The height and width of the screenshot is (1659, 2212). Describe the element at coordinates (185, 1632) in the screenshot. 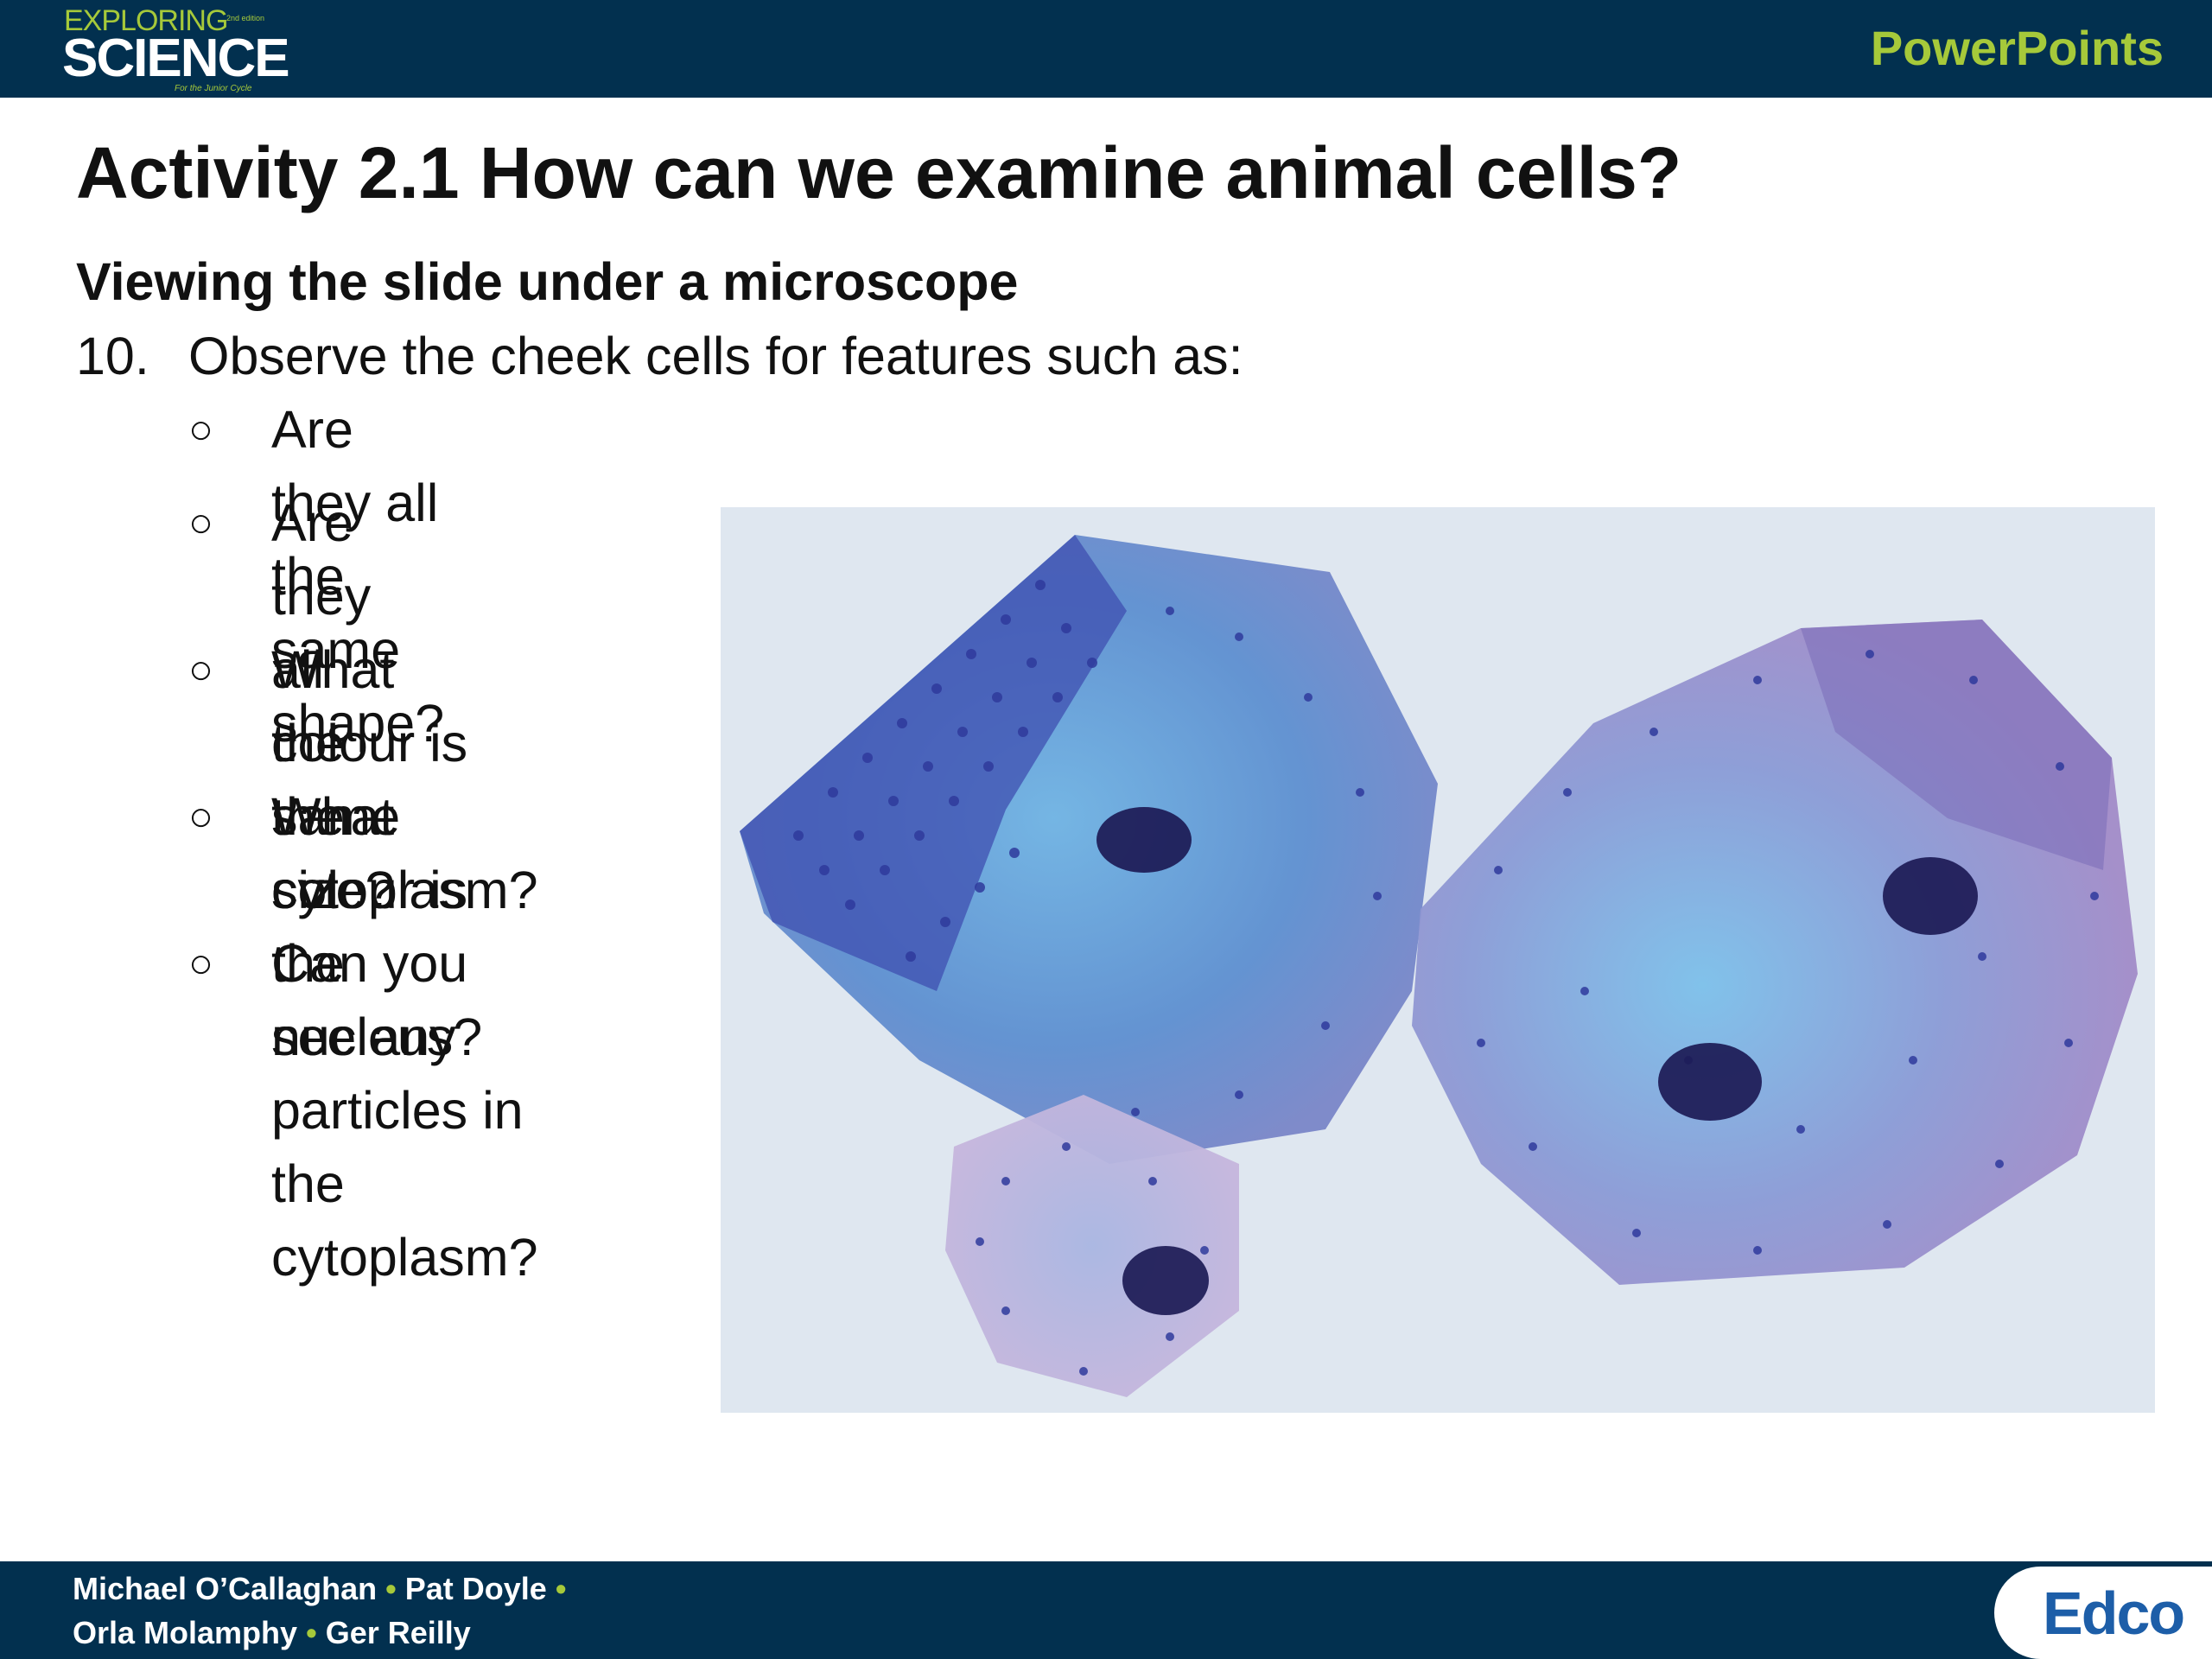

I see `author-name: Orla Molamphy` at that location.